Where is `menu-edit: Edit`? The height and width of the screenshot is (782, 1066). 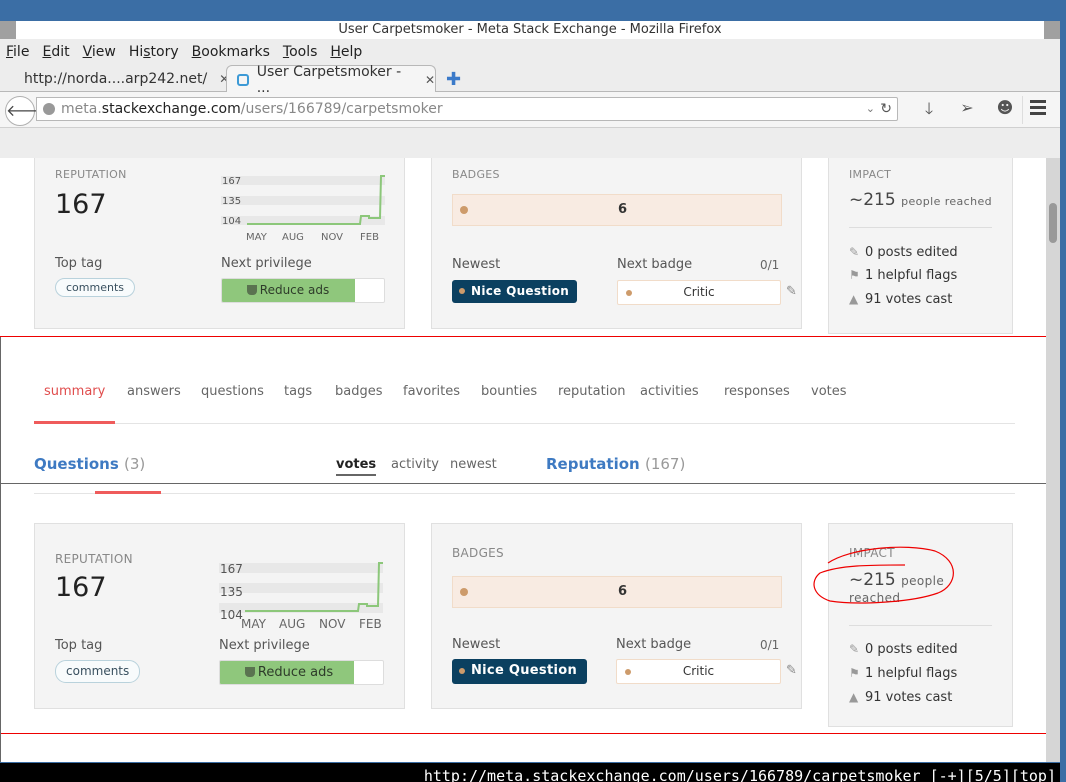
menu-edit: Edit is located at coordinates (55, 52).